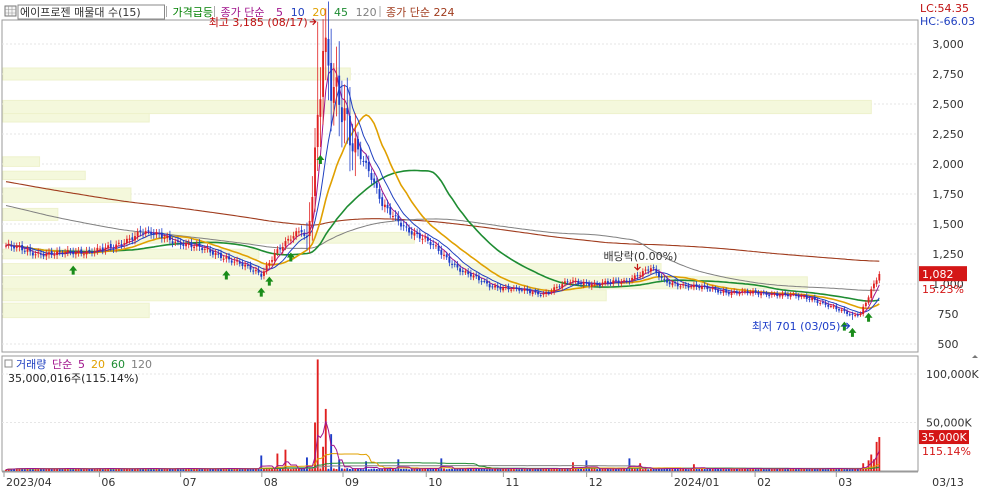 The width and height of the screenshot is (986, 496). I want to click on x-tick-label: 12, so click(596, 482).